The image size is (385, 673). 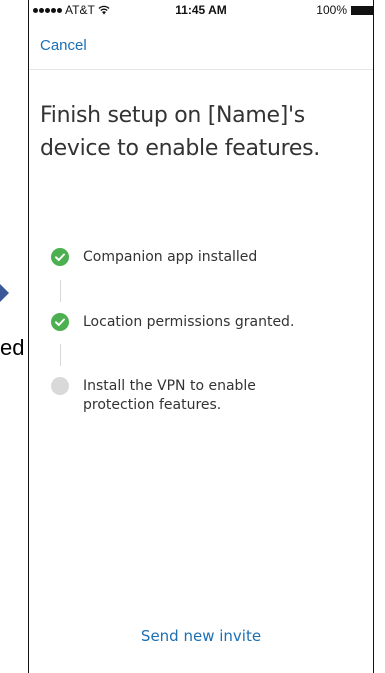 I want to click on header-divider, so click(x=201, y=69).